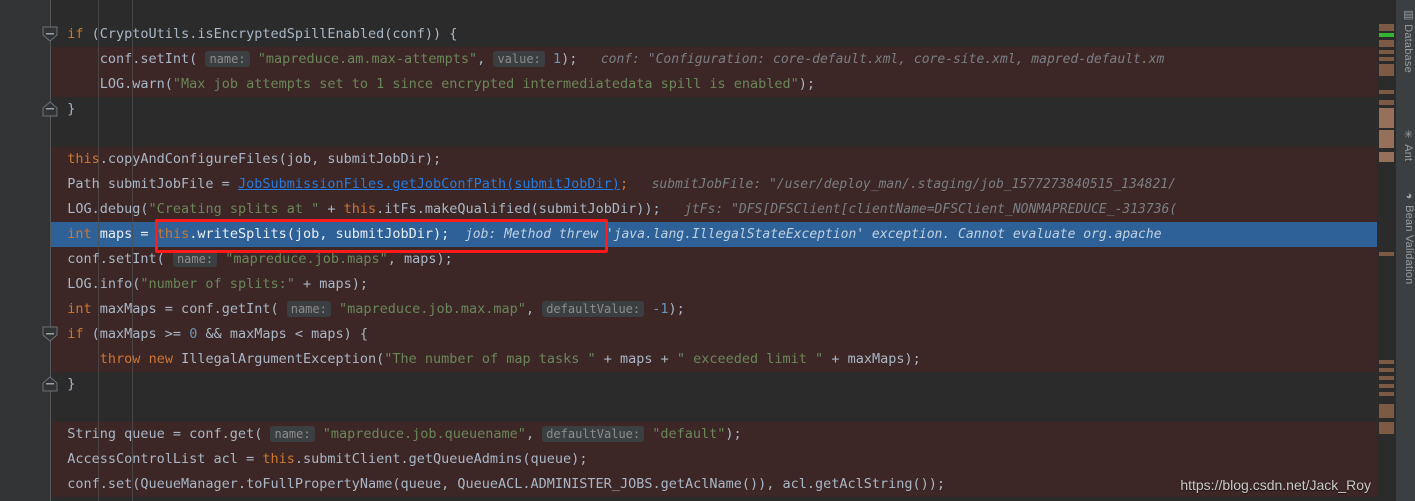  I want to click on tool-window-database: ▤ Database, so click(1405, 40).